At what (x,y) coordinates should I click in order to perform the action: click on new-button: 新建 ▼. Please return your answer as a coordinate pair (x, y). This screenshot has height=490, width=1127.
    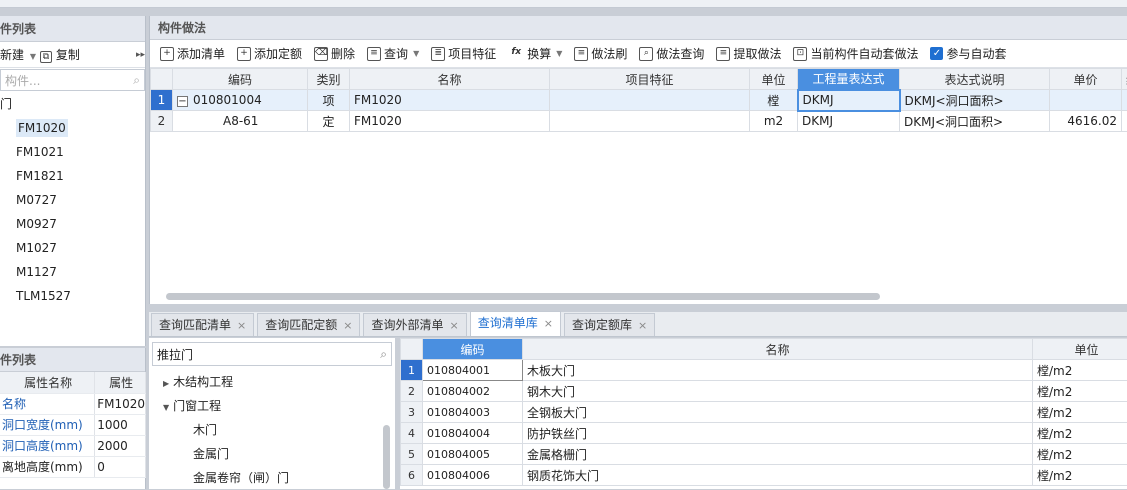
    Looking at the image, I should click on (18, 54).